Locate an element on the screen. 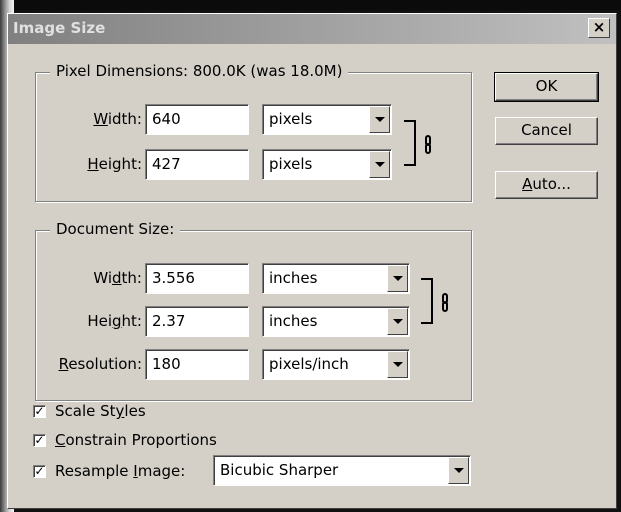 This screenshot has width=621, height=512. title-bar: Image Size × is located at coordinates (312, 29).